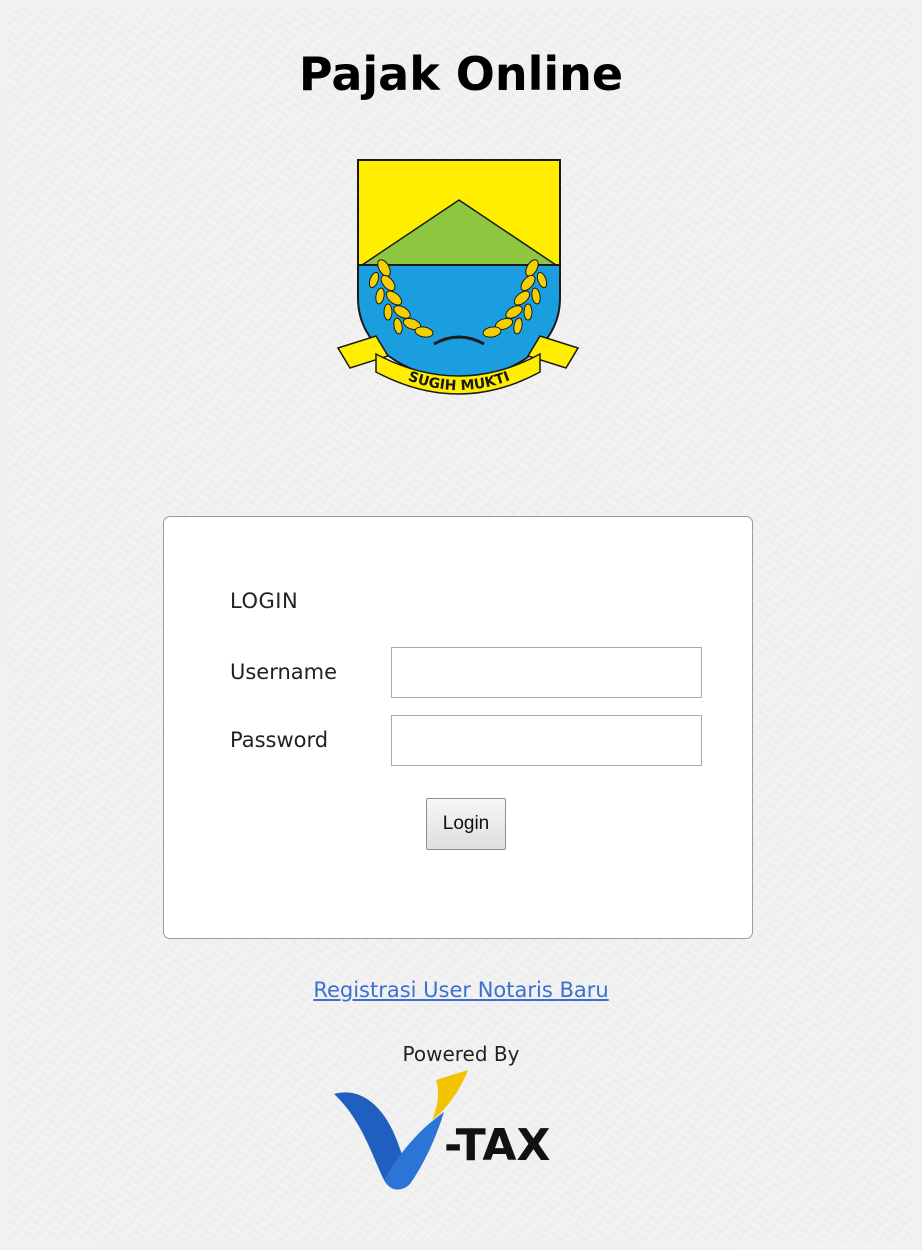  Describe the element at coordinates (284, 672) in the screenshot. I see `username-label: Username` at that location.